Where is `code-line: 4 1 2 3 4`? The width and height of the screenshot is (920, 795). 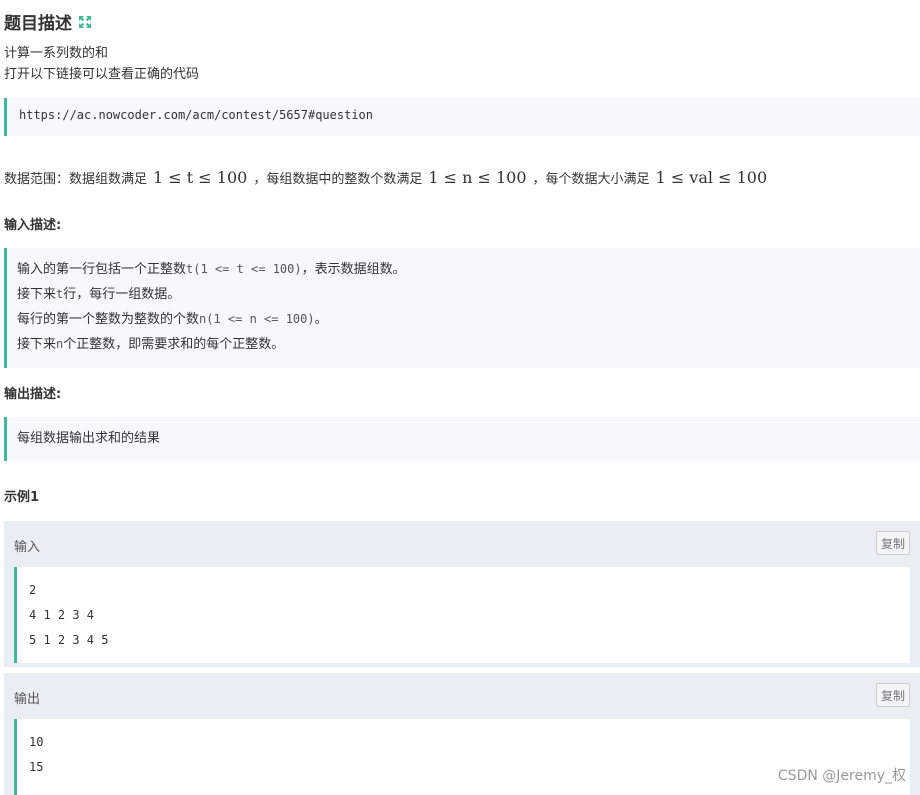 code-line: 4 1 2 3 4 is located at coordinates (62, 615).